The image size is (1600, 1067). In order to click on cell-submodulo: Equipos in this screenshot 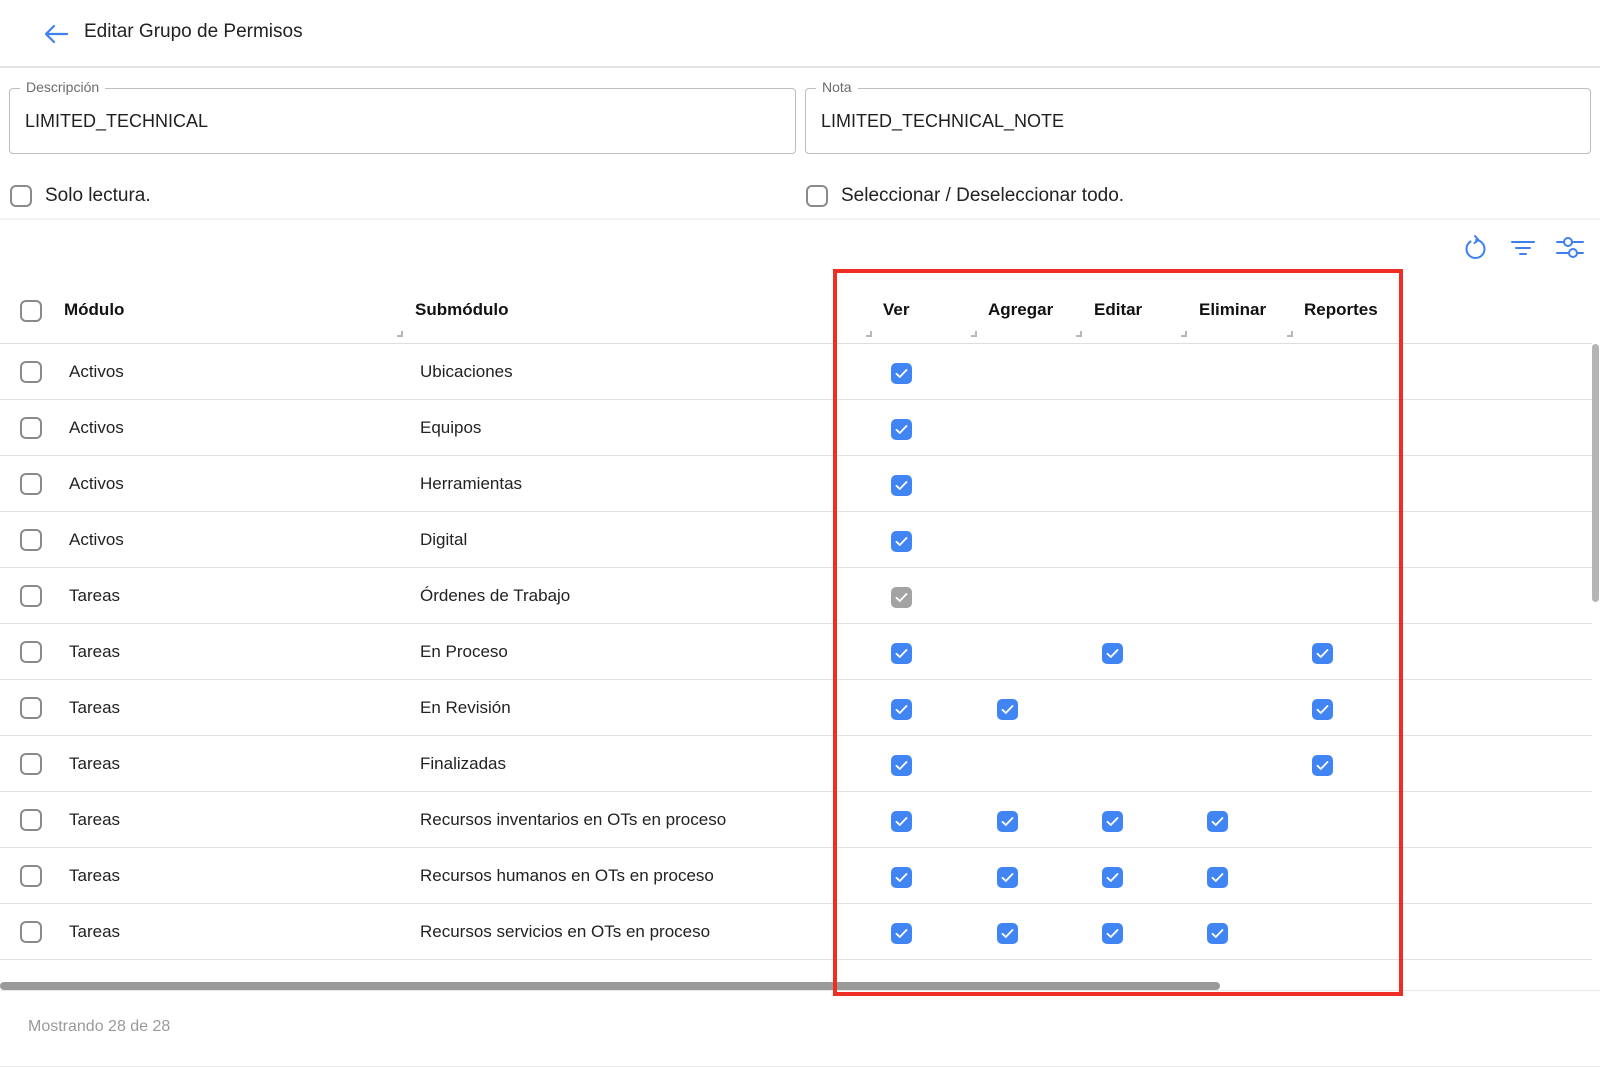, I will do `click(451, 427)`.